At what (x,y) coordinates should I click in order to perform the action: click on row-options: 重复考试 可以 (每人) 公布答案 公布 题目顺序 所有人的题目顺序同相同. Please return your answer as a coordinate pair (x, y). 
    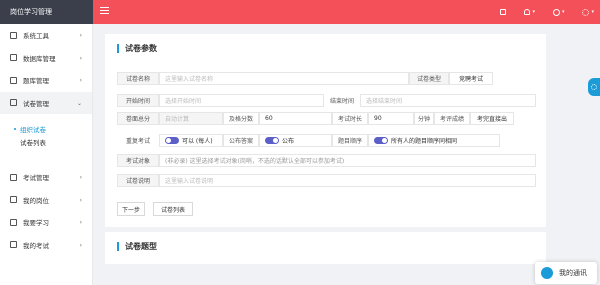
    Looking at the image, I should click on (308, 140).